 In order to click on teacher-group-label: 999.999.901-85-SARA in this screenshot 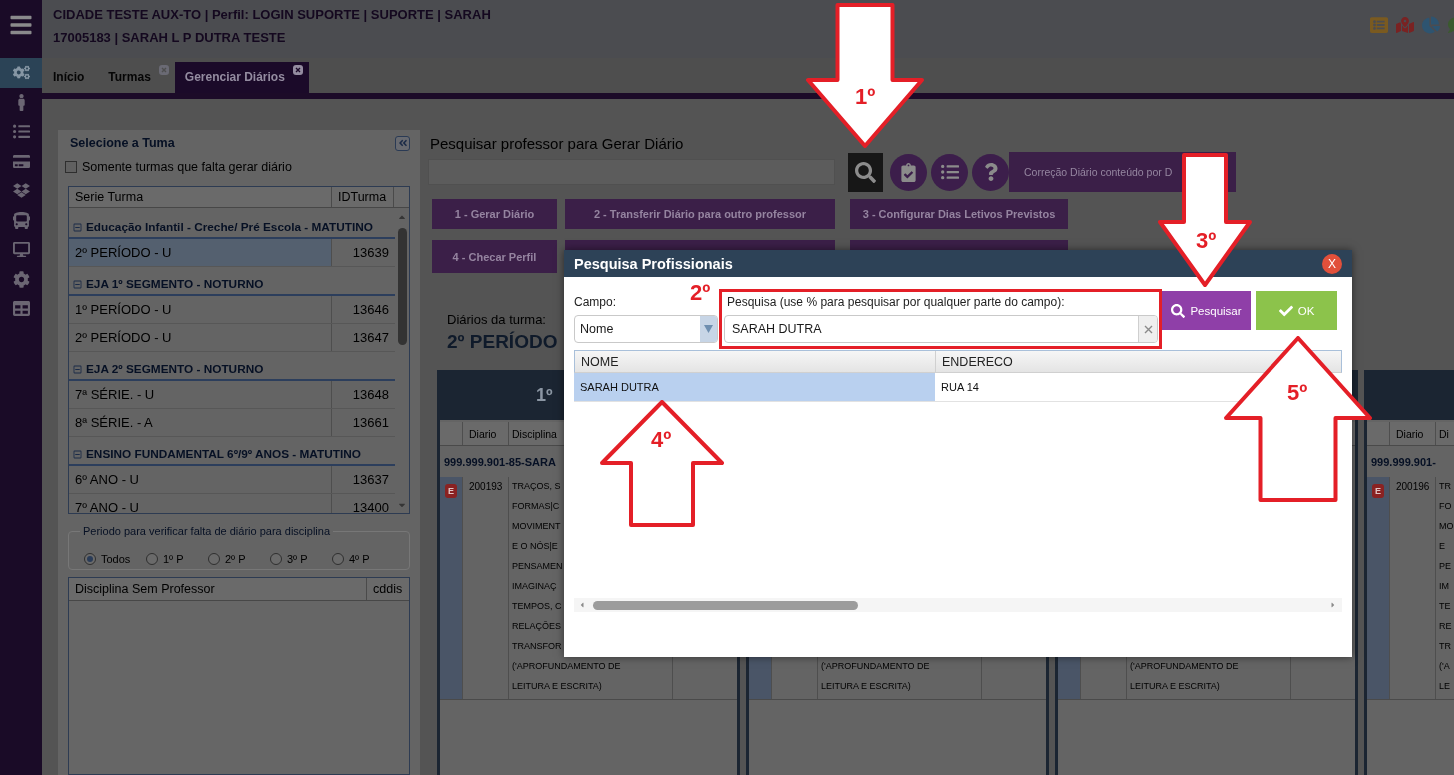, I will do `click(500, 462)`.